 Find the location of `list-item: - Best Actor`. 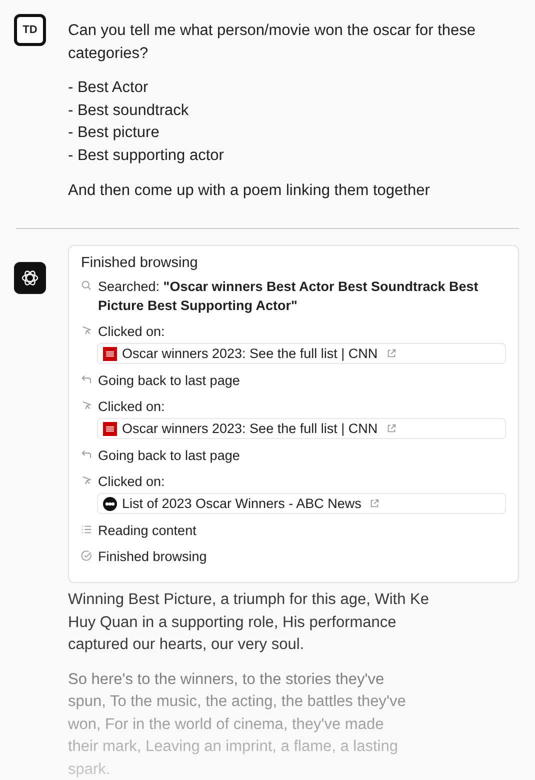

list-item: - Best Actor is located at coordinates (109, 88).